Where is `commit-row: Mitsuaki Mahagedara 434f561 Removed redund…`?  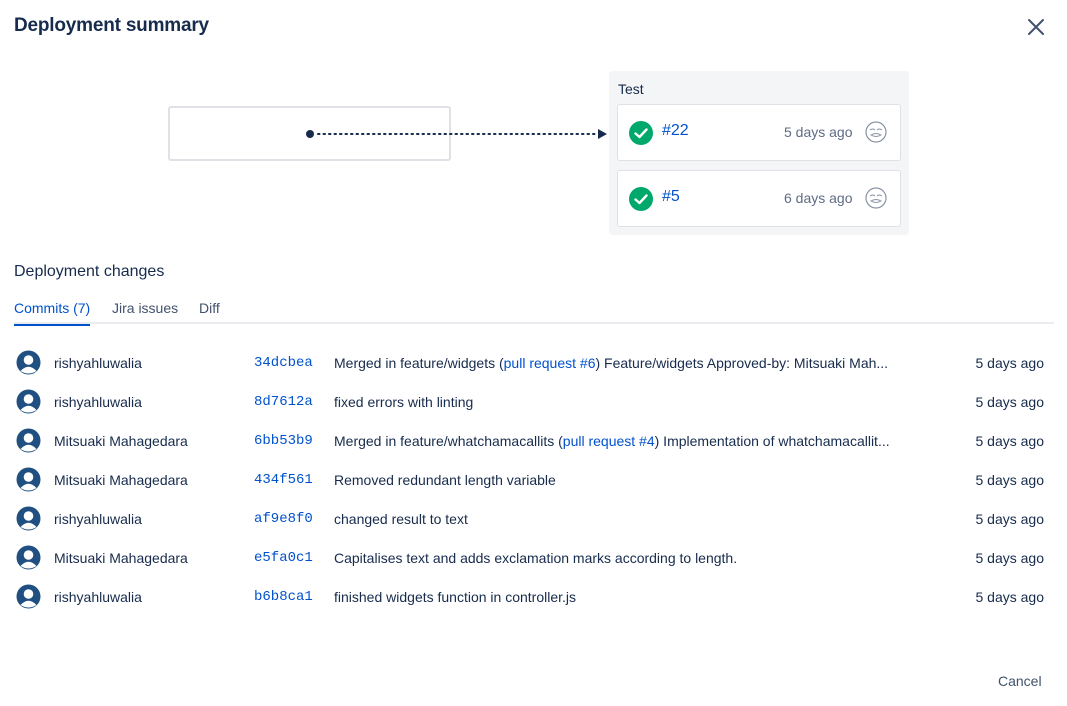
commit-row: Mitsuaki Mahagedara 434f561 Removed redund… is located at coordinates (533, 486).